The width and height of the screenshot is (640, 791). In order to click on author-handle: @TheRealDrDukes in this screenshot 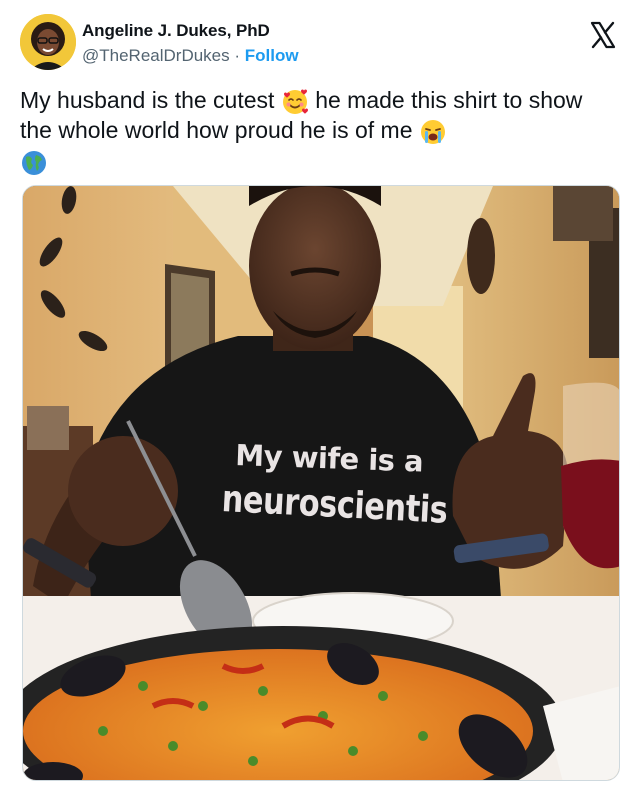, I will do `click(156, 55)`.